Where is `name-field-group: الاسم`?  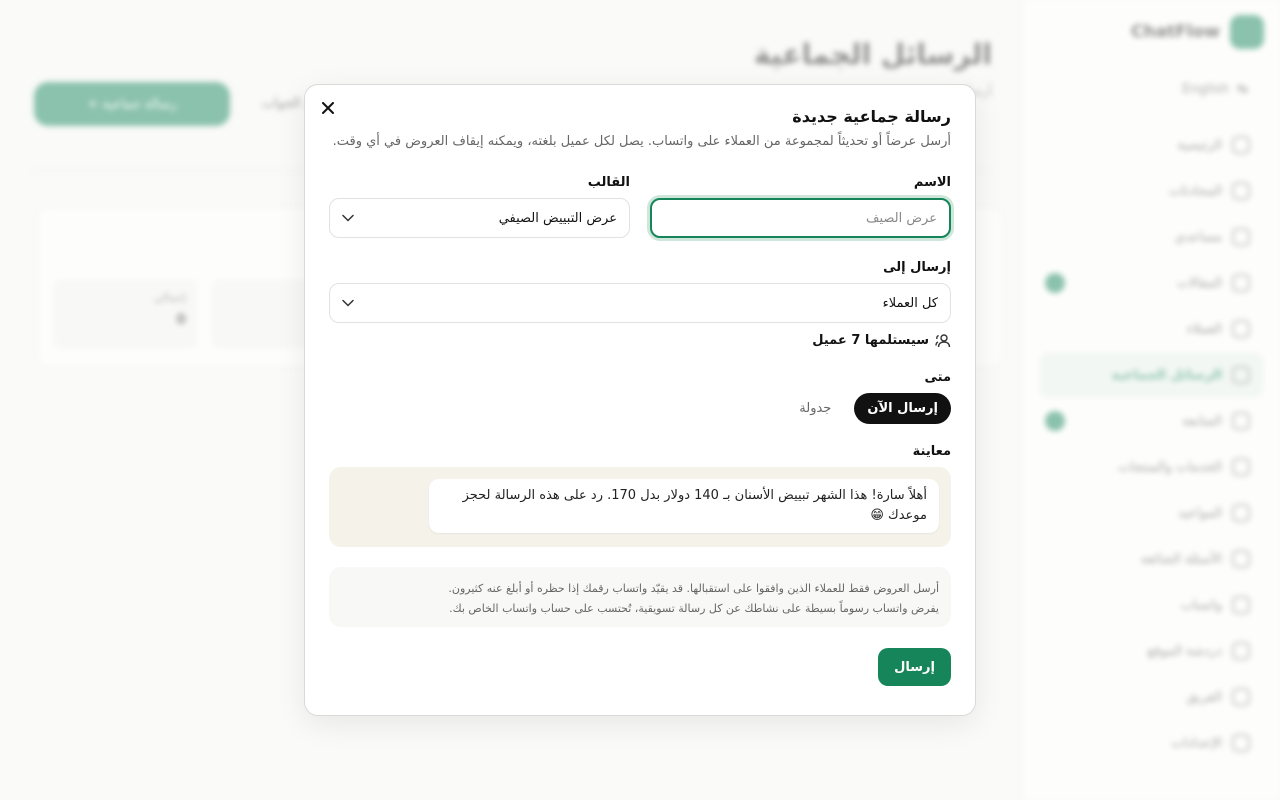
name-field-group: الاسم is located at coordinates (800, 206).